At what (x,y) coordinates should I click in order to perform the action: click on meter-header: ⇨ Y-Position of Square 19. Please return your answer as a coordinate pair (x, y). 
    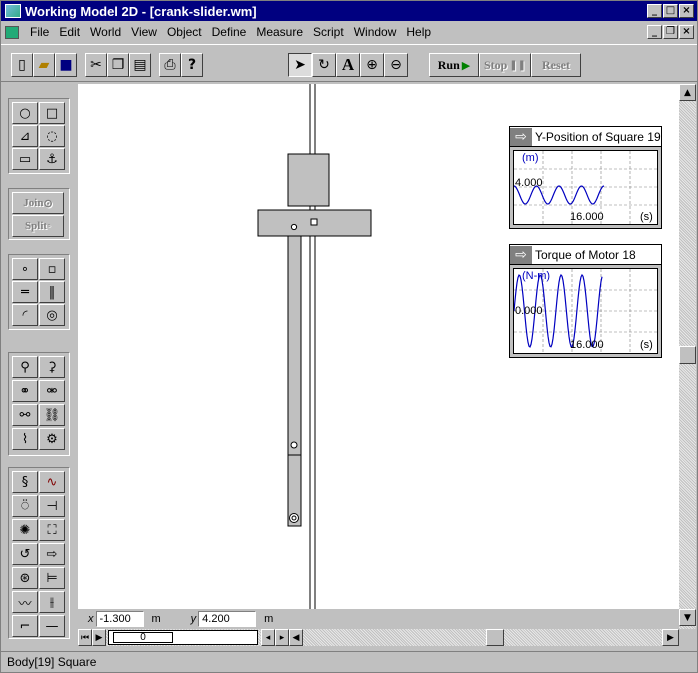
    Looking at the image, I should click on (585, 137).